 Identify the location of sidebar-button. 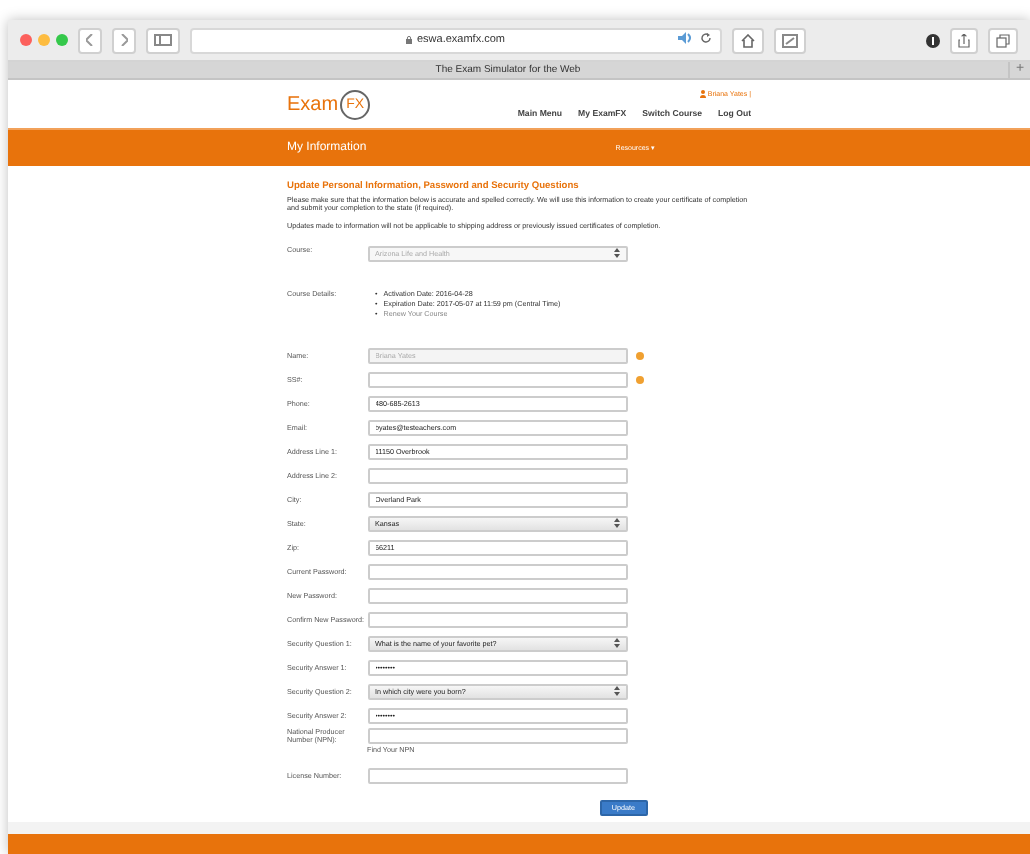
(163, 40).